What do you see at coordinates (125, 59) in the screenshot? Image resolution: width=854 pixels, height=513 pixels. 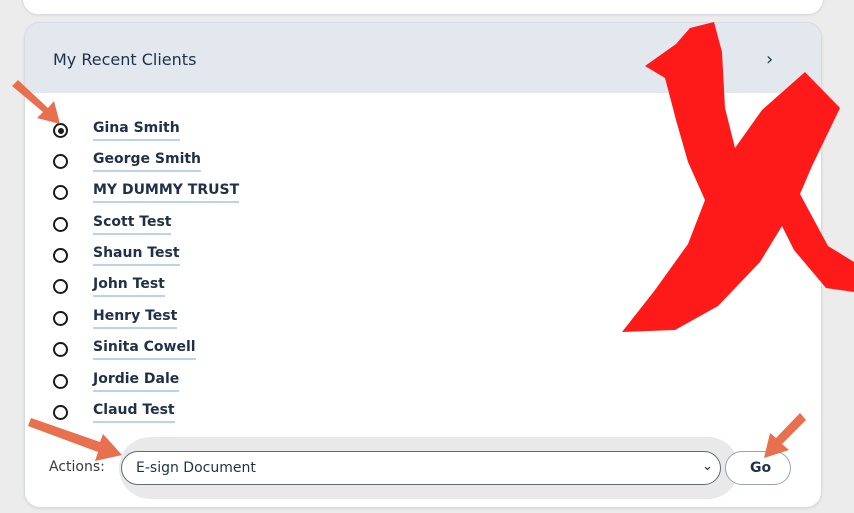 I see `panel-title: My Recent Clients` at bounding box center [125, 59].